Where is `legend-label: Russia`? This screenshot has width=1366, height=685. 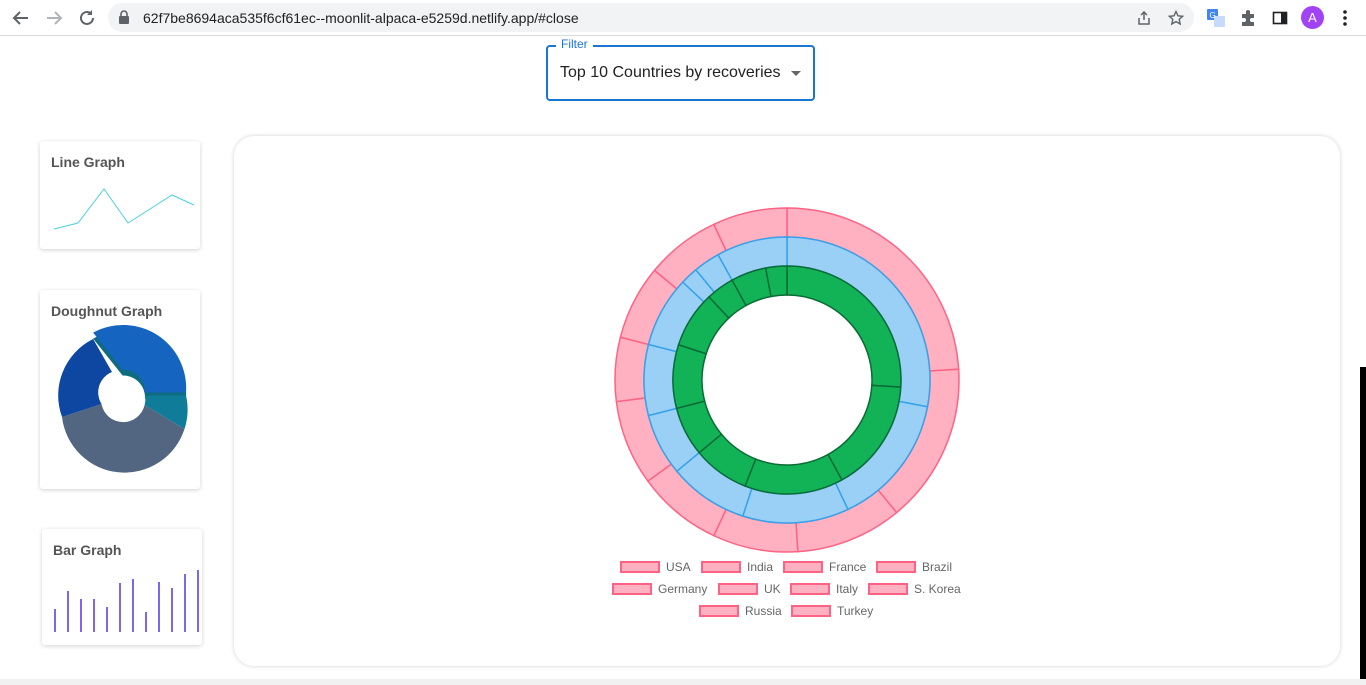
legend-label: Russia is located at coordinates (763, 611).